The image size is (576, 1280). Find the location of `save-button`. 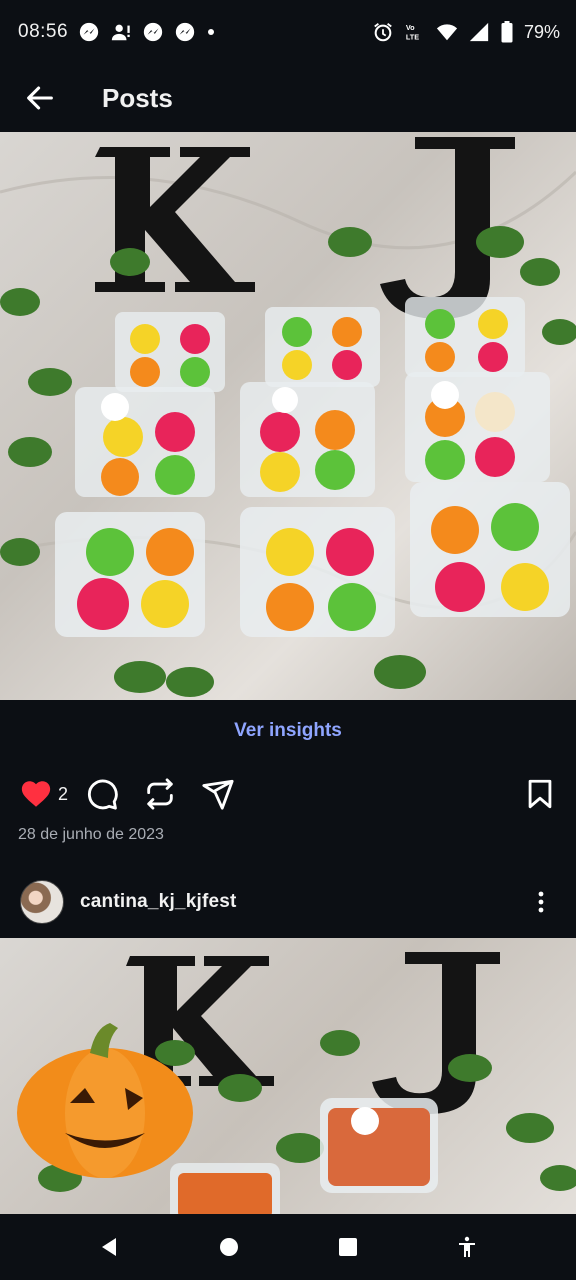

save-button is located at coordinates (540, 794).